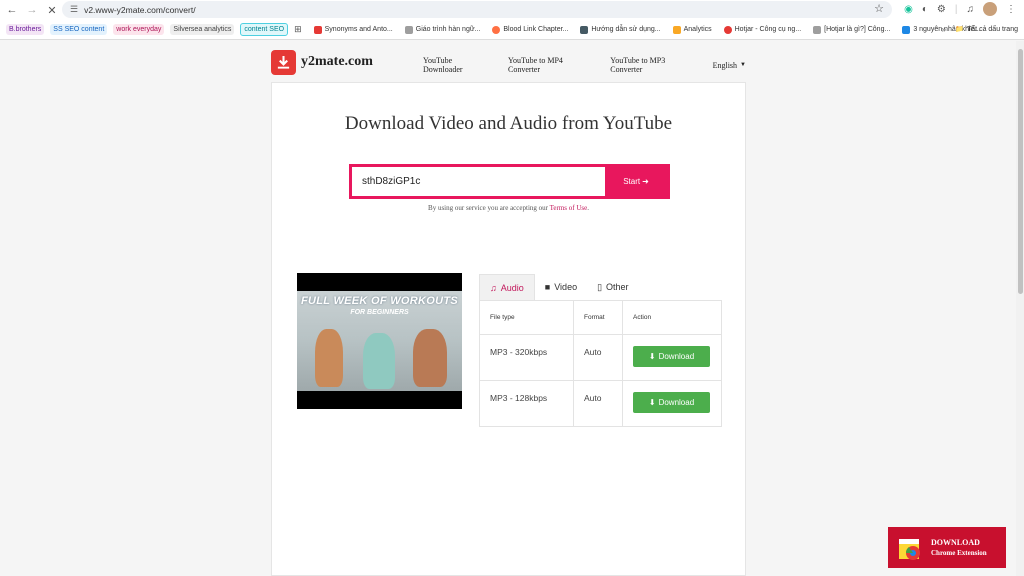  I want to click on thumbnail-image: FULL WEEK OF WORKOUTS FOR BEGINNERS, so click(379, 341).